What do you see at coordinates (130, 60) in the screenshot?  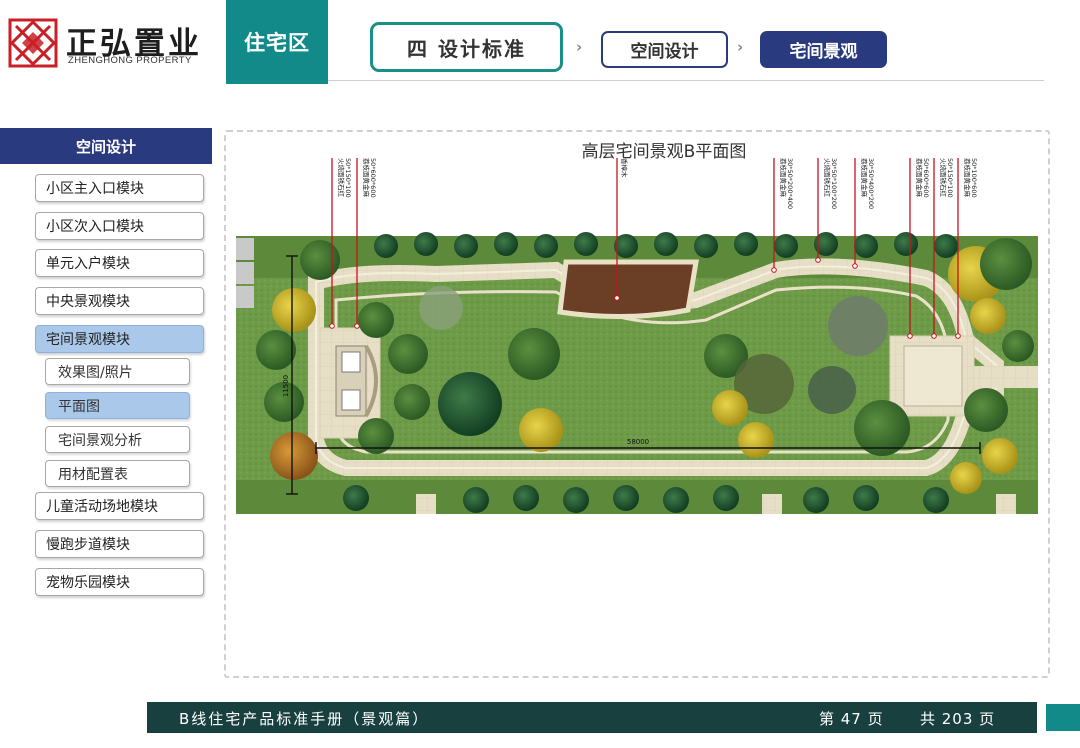 I see `brand-name-en: ZHENGHONG PROPERTY` at bounding box center [130, 60].